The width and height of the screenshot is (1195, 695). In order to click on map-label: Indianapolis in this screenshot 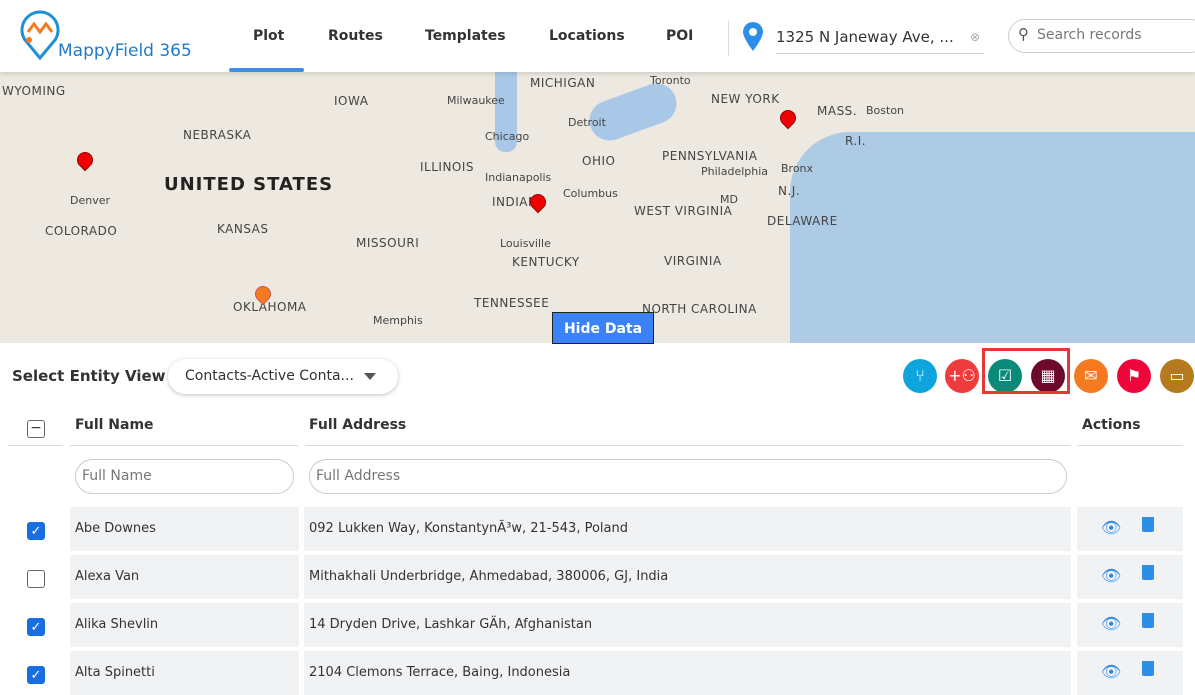, I will do `click(518, 177)`.